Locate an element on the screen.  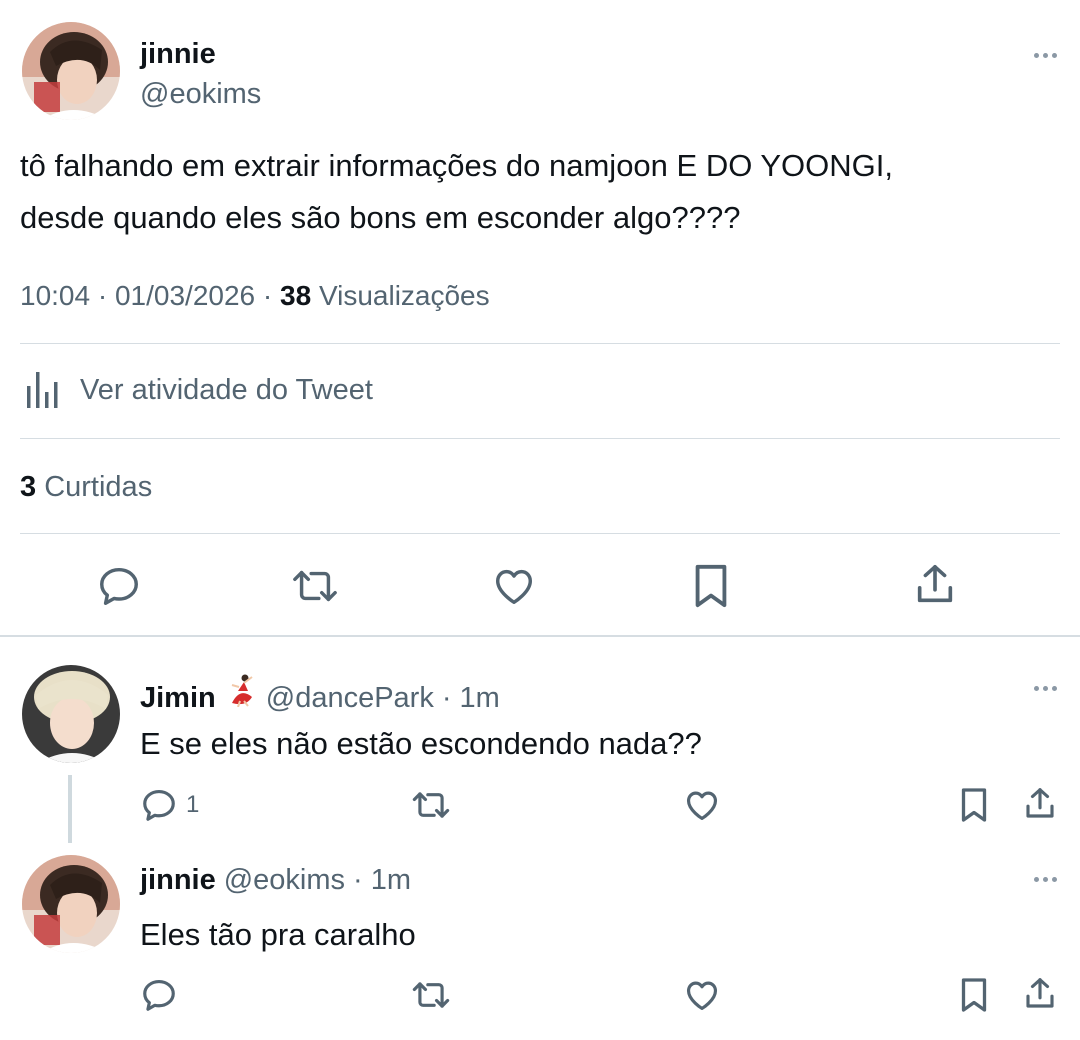
reply-header: Jimin @dancePark · 1m is located at coordinates (320, 694).